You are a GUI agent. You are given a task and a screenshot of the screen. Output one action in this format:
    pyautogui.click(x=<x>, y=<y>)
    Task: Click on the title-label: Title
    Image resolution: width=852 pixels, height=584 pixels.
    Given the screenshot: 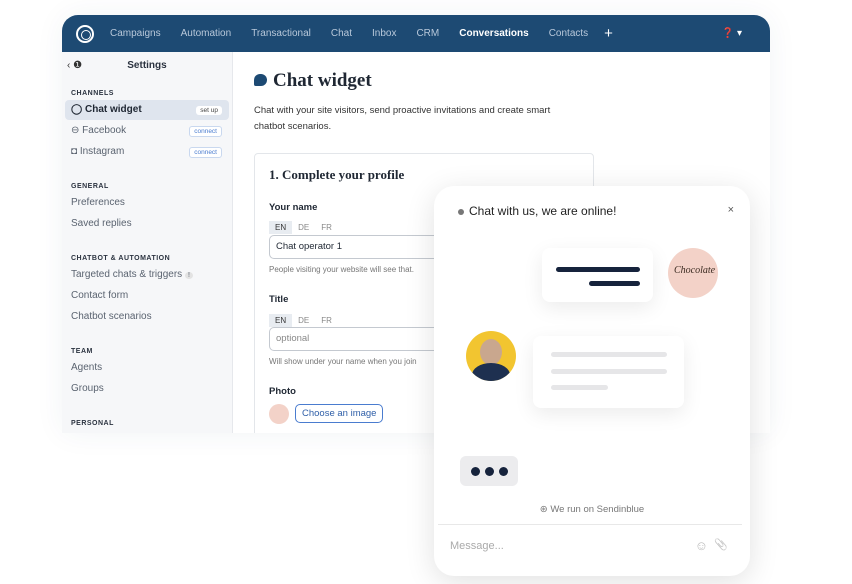 What is the action you would take?
    pyautogui.click(x=279, y=299)
    